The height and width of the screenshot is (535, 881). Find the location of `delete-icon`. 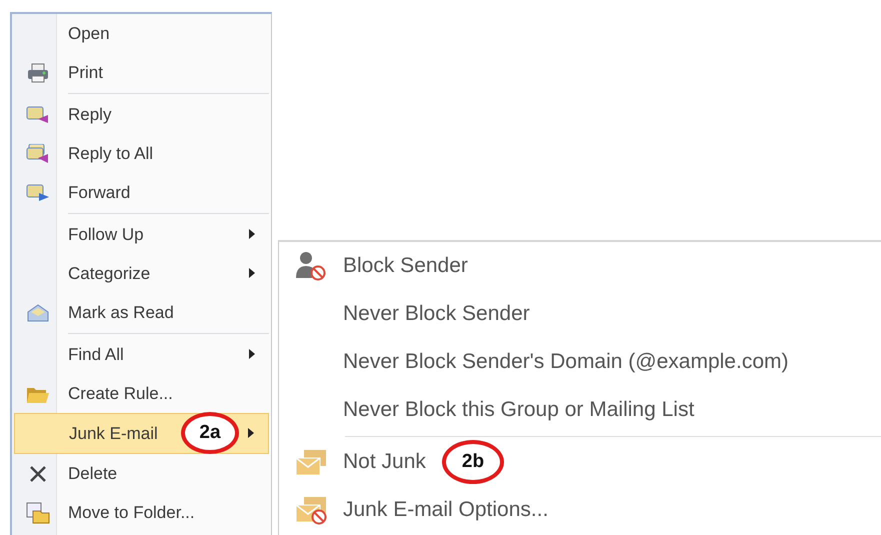

delete-icon is located at coordinates (38, 473).